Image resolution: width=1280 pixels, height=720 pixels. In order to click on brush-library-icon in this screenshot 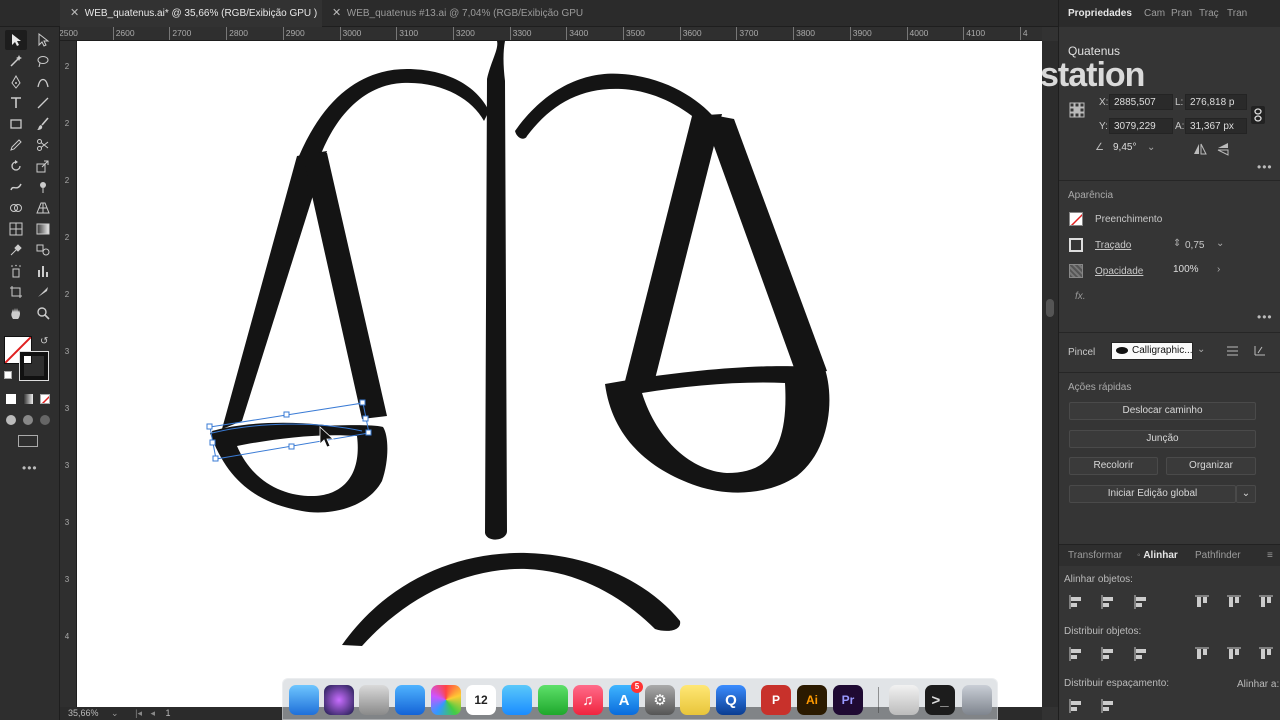, I will do `click(1232, 351)`.